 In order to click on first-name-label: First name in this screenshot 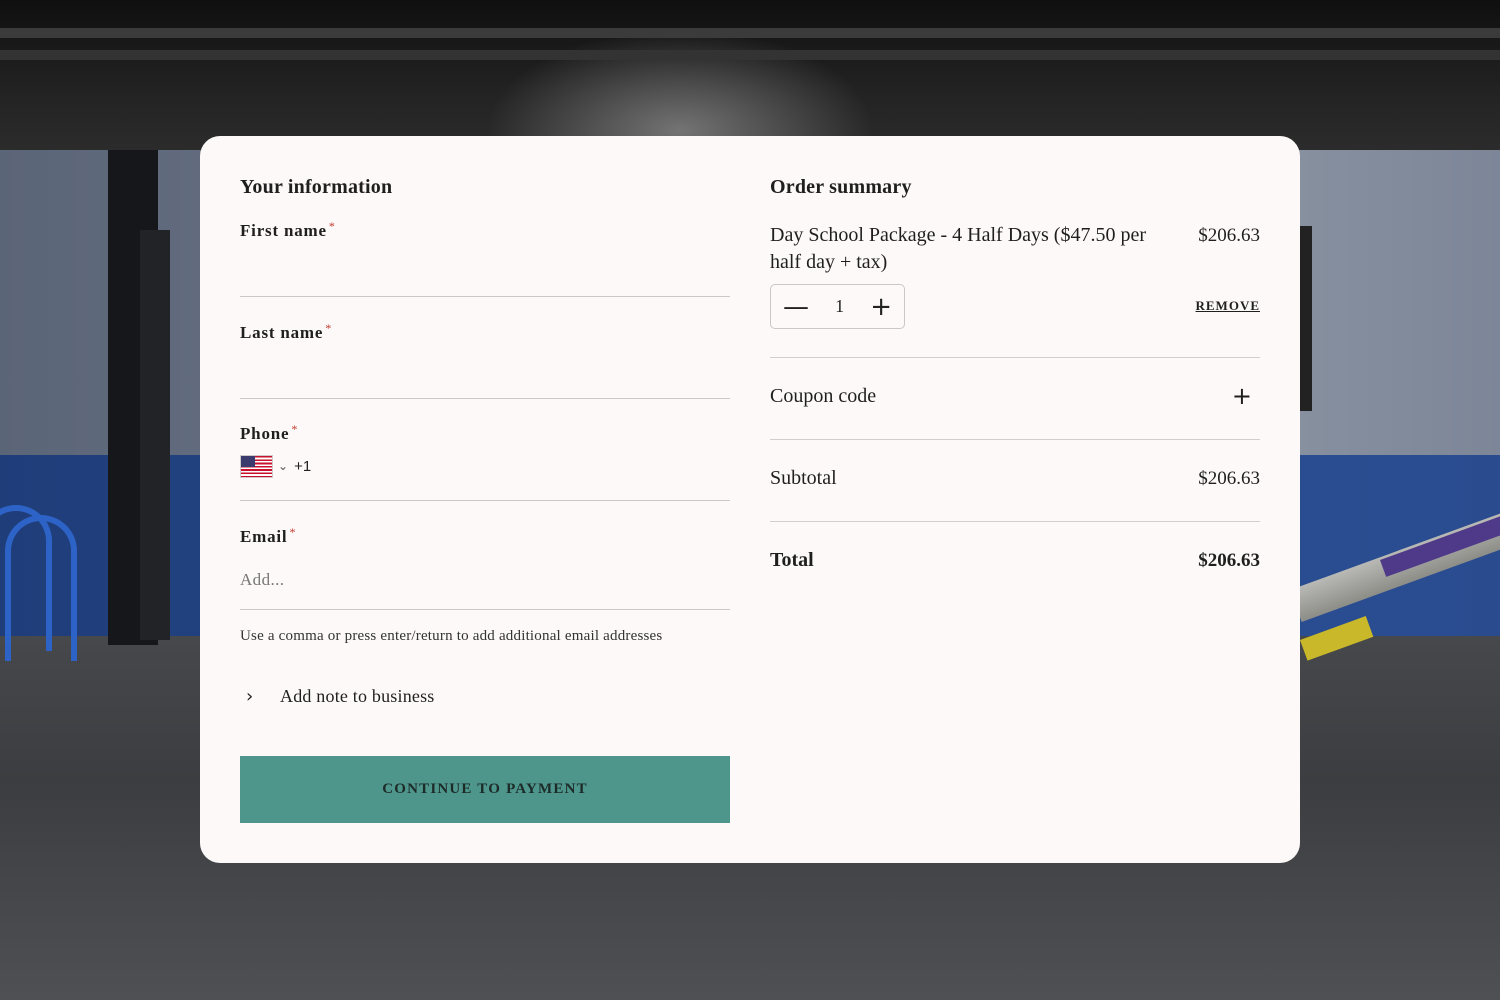, I will do `click(283, 230)`.